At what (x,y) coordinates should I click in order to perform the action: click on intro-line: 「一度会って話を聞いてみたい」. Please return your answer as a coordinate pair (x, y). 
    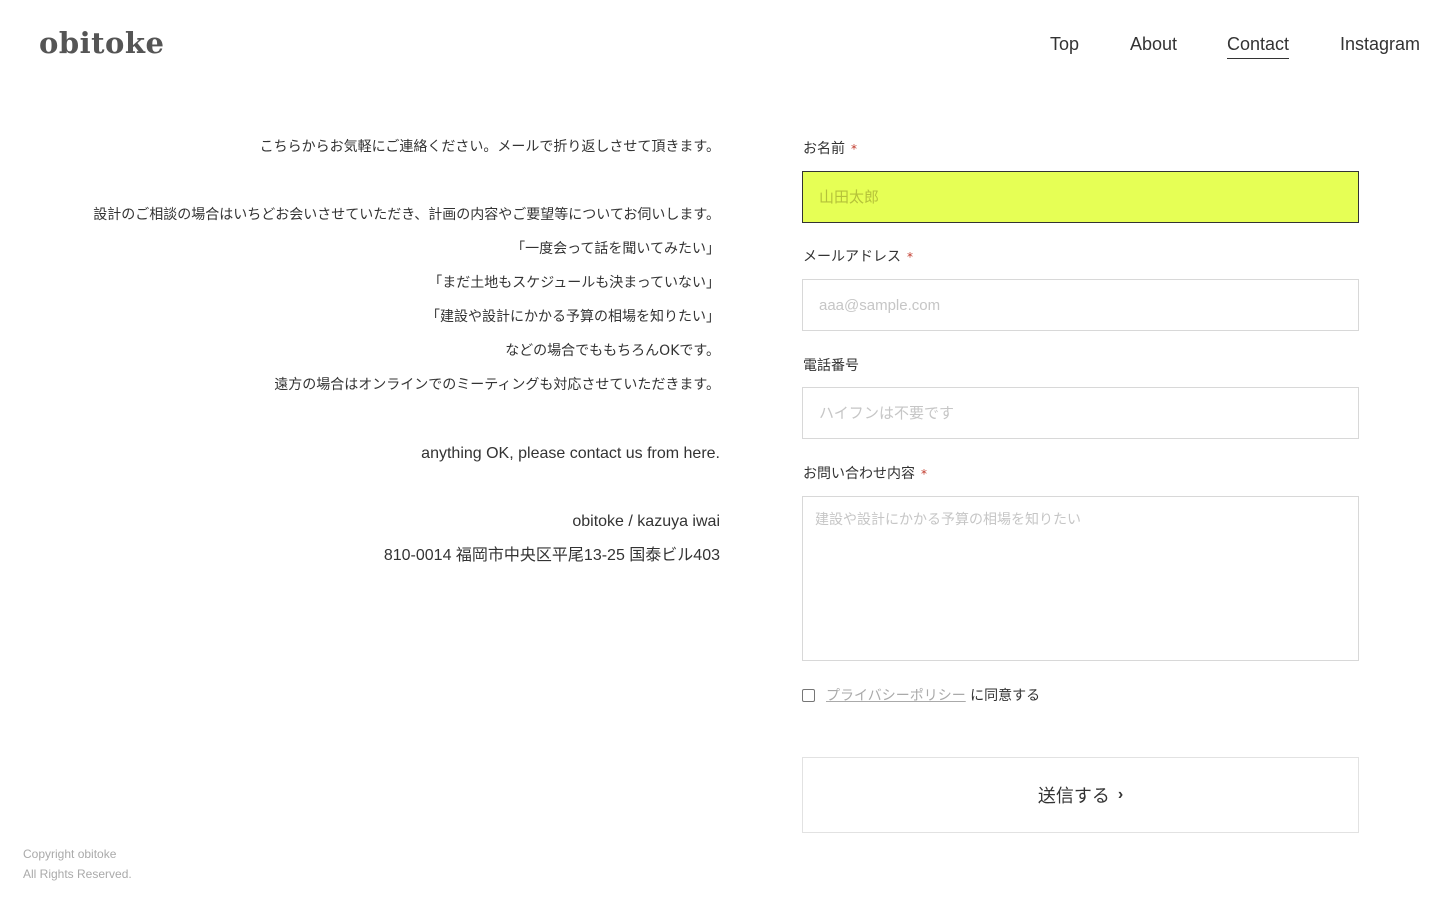
    Looking at the image, I should click on (615, 249).